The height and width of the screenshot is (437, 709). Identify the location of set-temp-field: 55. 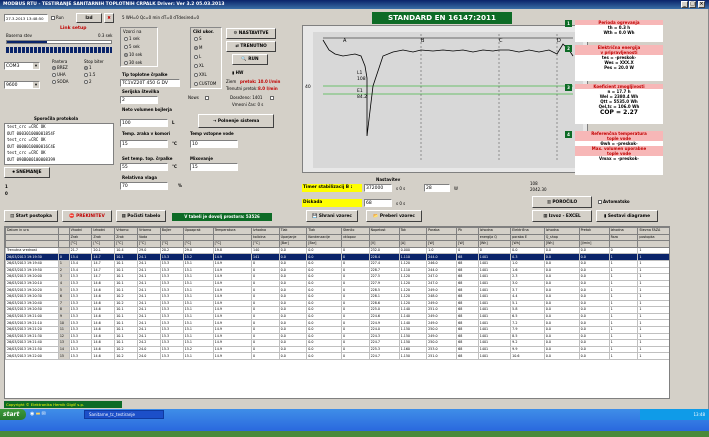
(144, 167).